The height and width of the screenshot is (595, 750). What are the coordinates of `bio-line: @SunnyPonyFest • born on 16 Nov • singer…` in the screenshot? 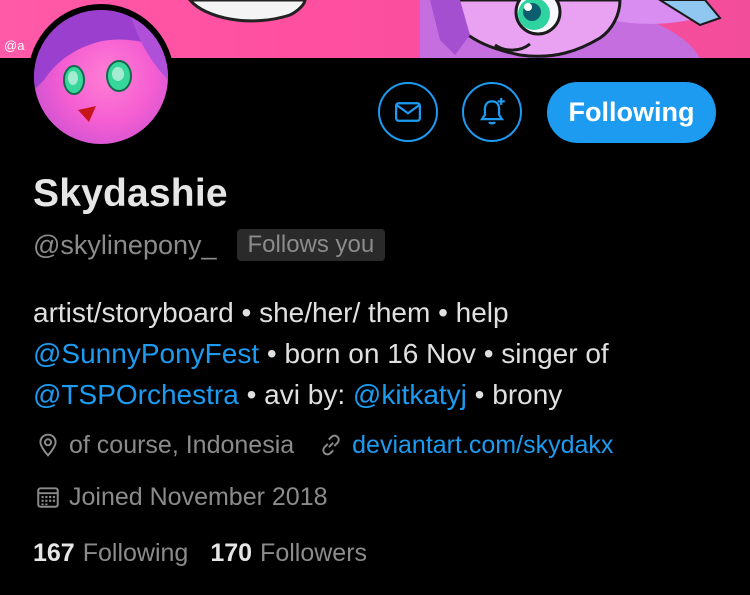 It's located at (383, 353).